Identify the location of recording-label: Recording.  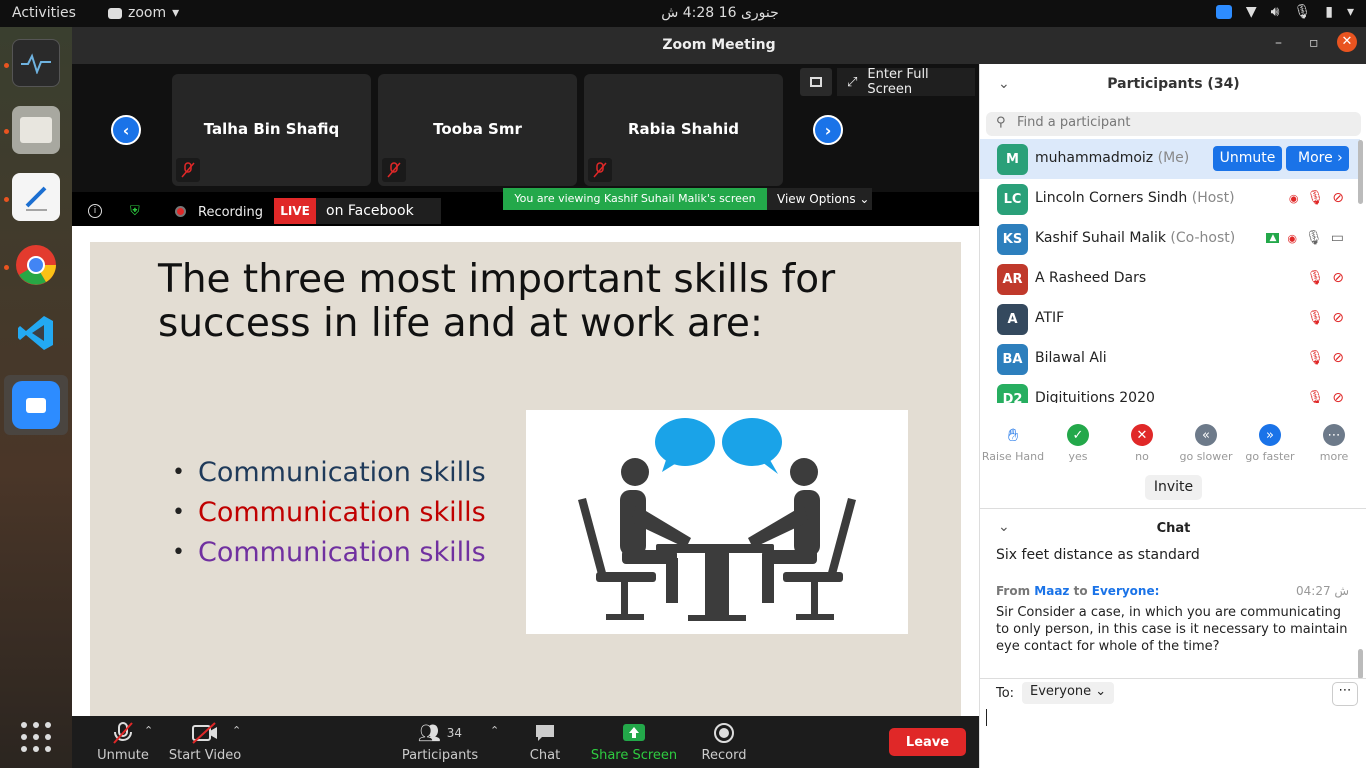
(230, 212).